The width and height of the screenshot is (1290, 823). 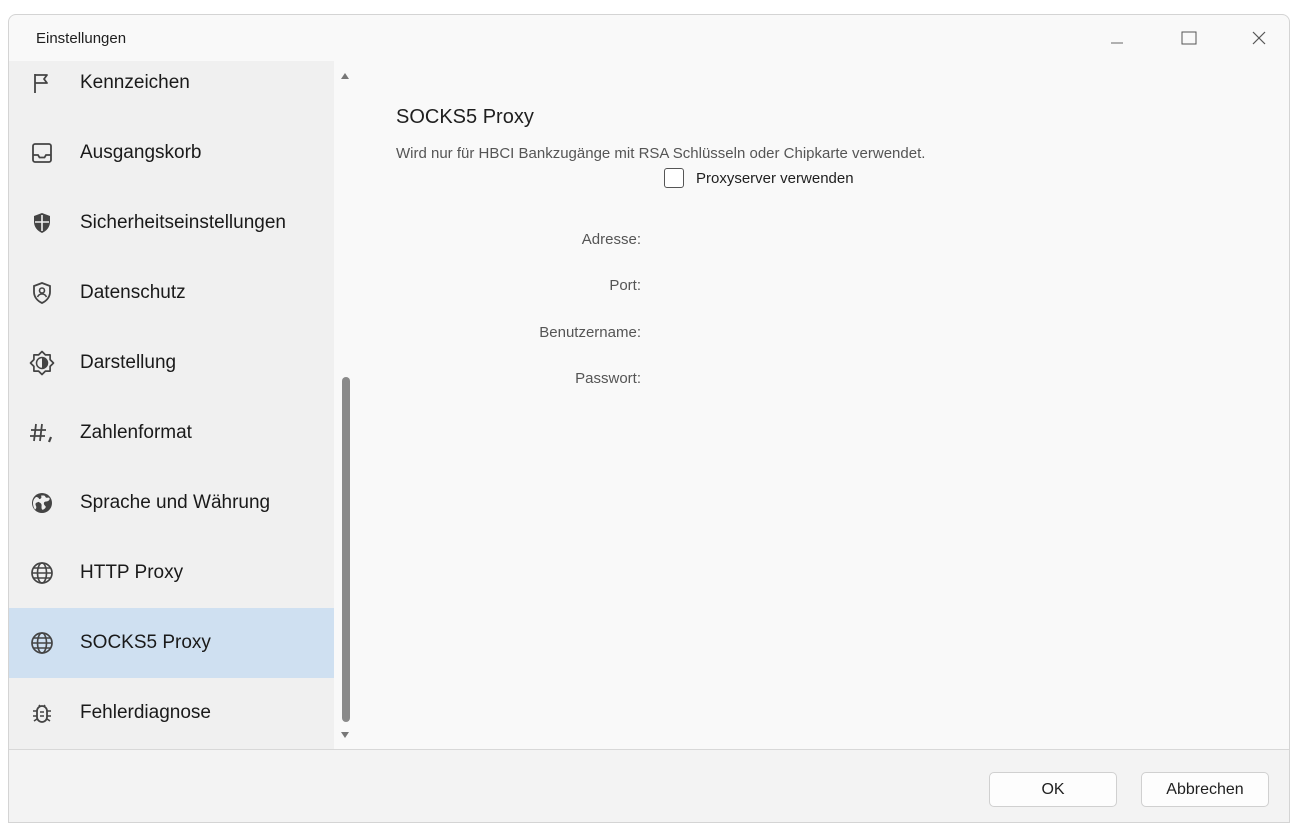 What do you see at coordinates (775, 178) in the screenshot?
I see `use-proxy-label: Proxyserver verwenden` at bounding box center [775, 178].